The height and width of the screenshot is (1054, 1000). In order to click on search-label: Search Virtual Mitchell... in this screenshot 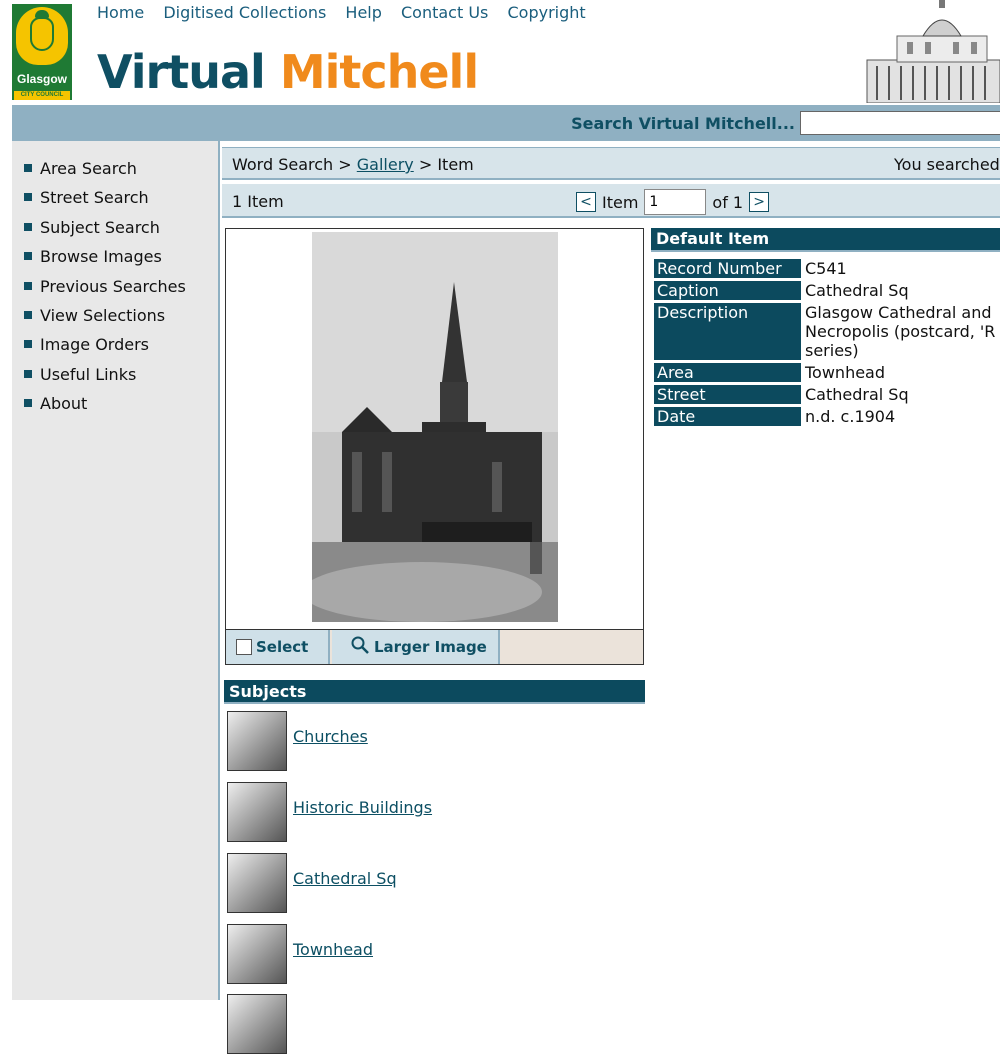, I will do `click(683, 123)`.